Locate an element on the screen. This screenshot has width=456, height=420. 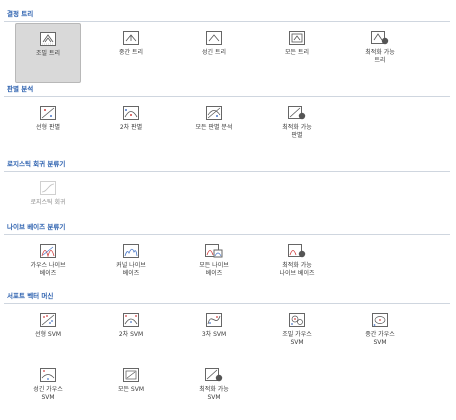
model-label: 최적화 가능 판별 is located at coordinates (297, 131).